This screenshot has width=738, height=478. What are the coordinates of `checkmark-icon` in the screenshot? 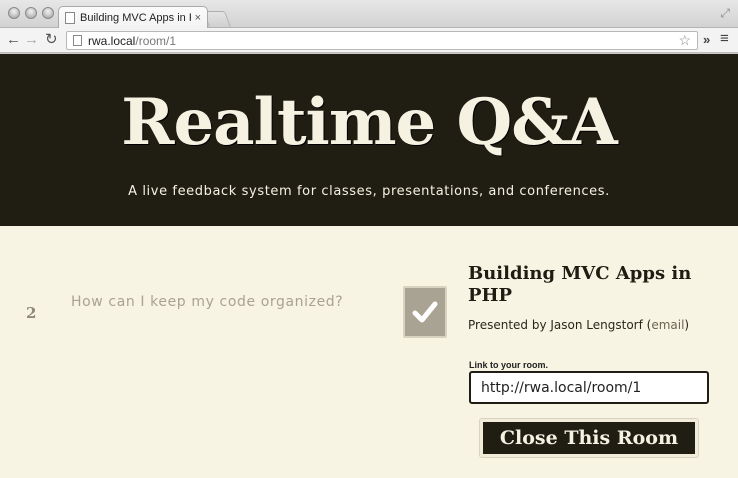 It's located at (425, 312).